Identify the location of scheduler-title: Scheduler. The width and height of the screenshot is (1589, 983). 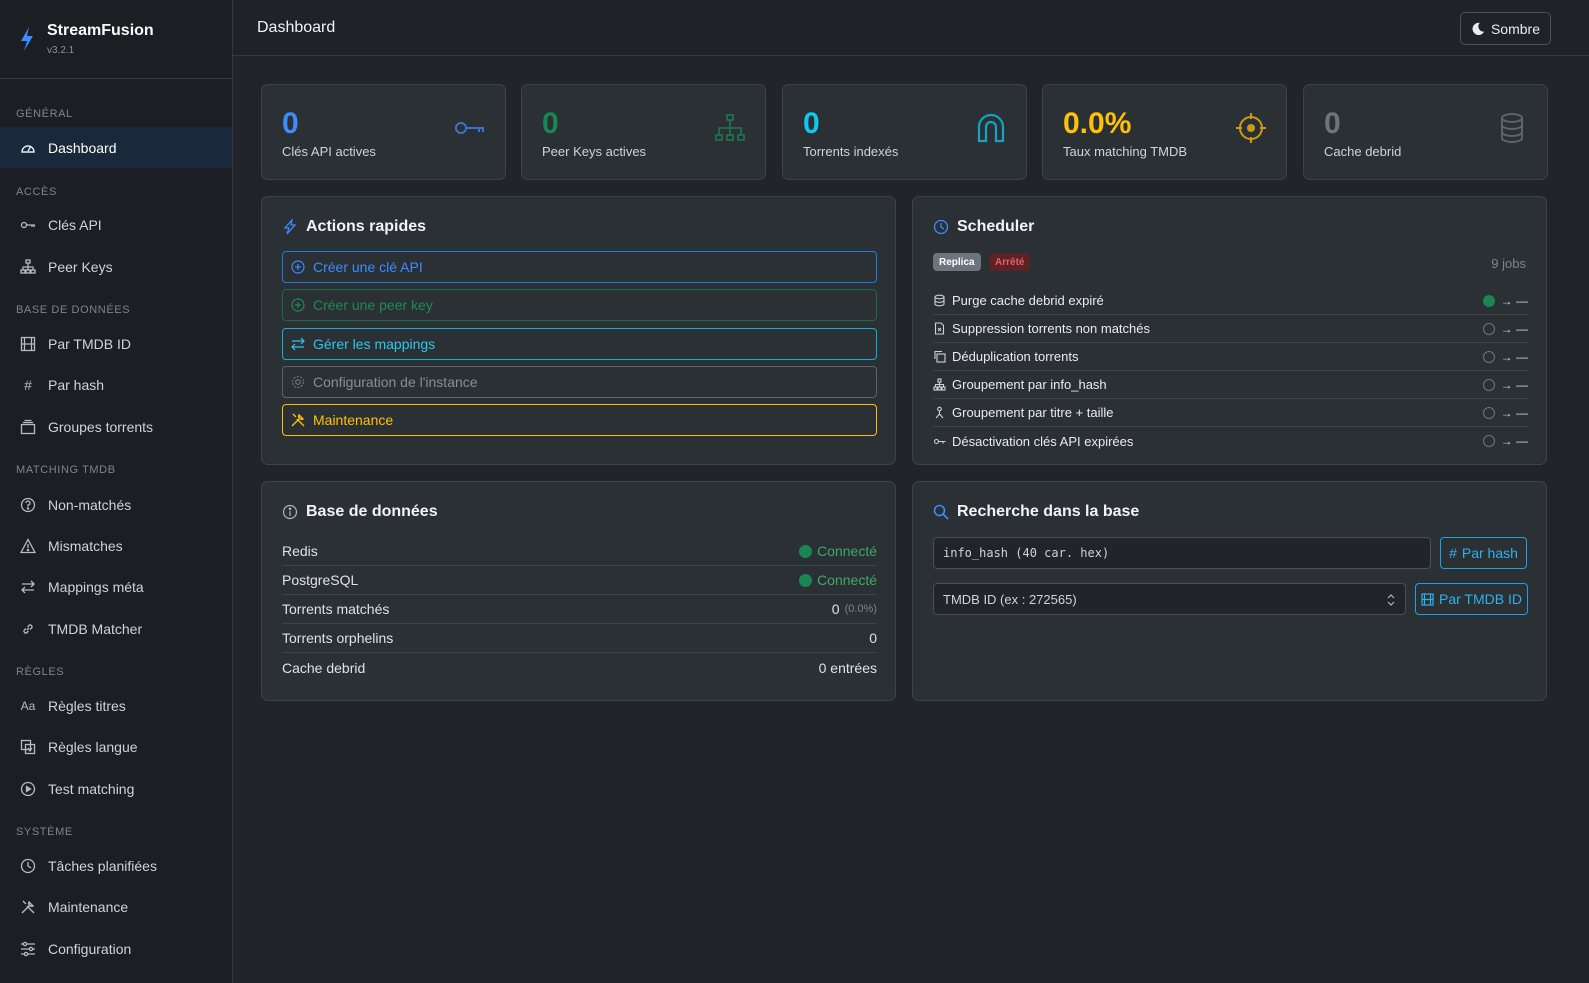
(983, 227).